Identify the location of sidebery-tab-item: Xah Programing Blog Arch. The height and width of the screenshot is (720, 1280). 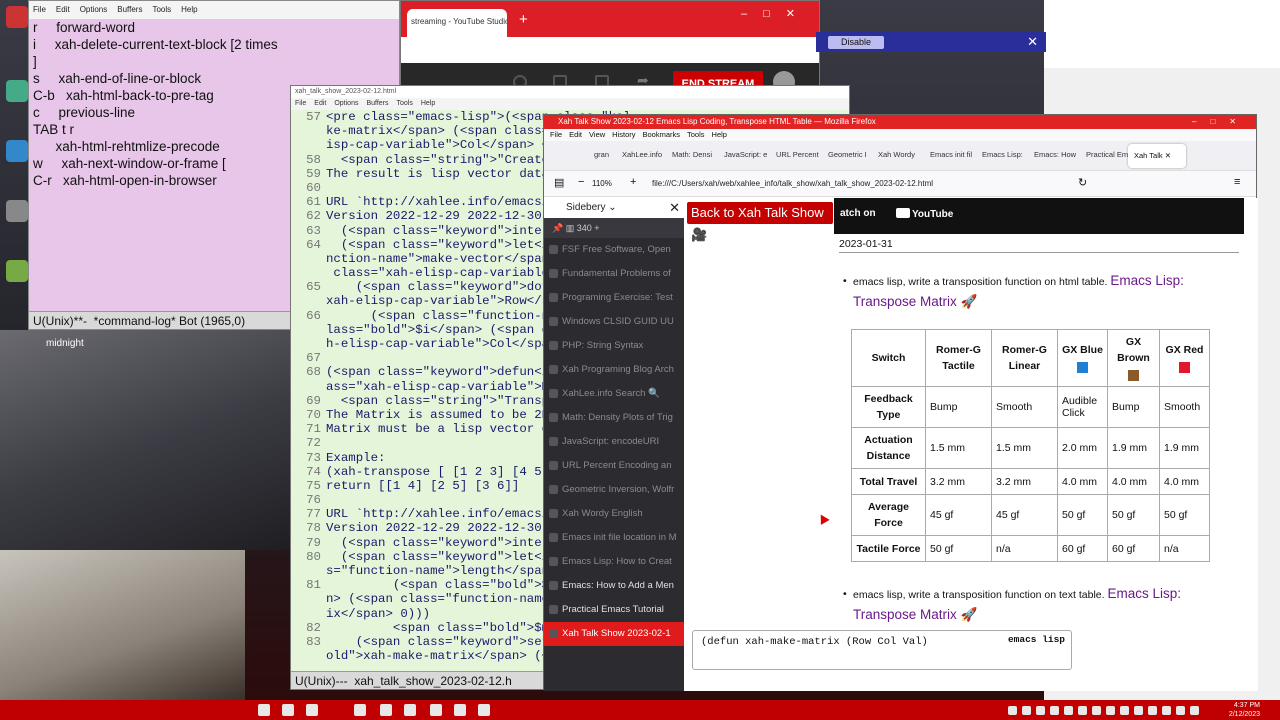
(614, 370).